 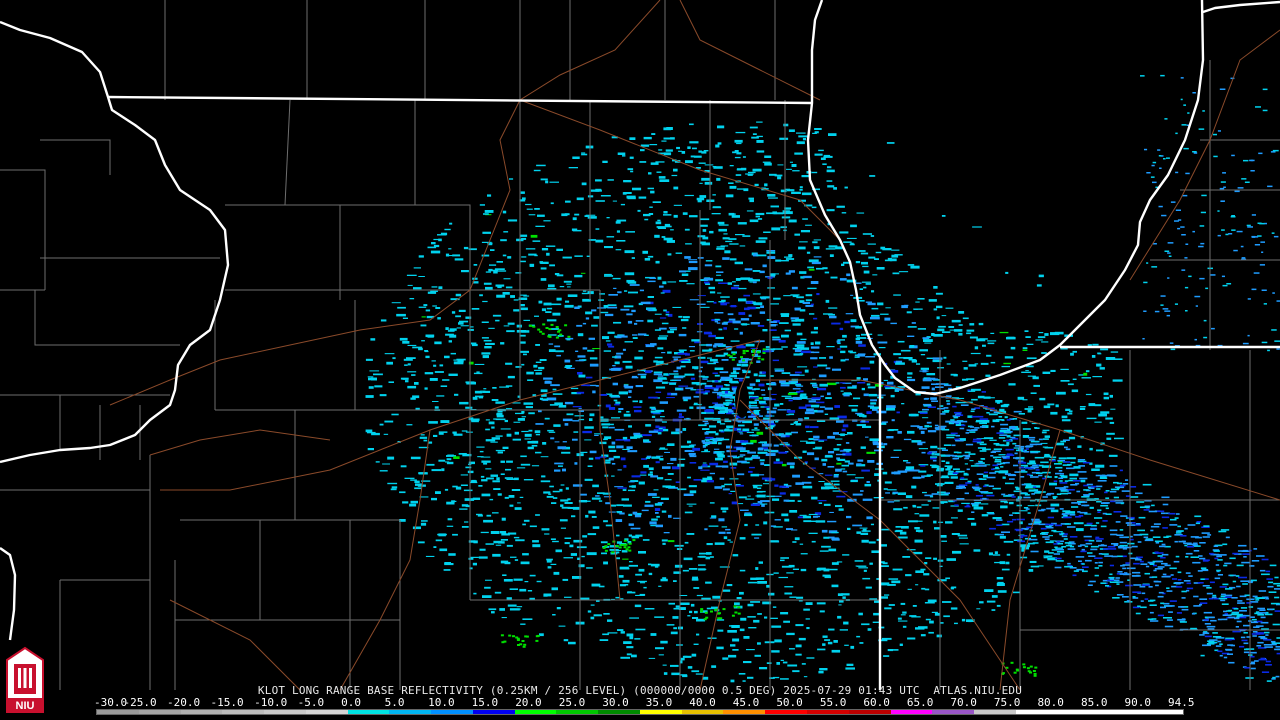 I want to click on color-scale-label: 85.0, so click(x=1094, y=702).